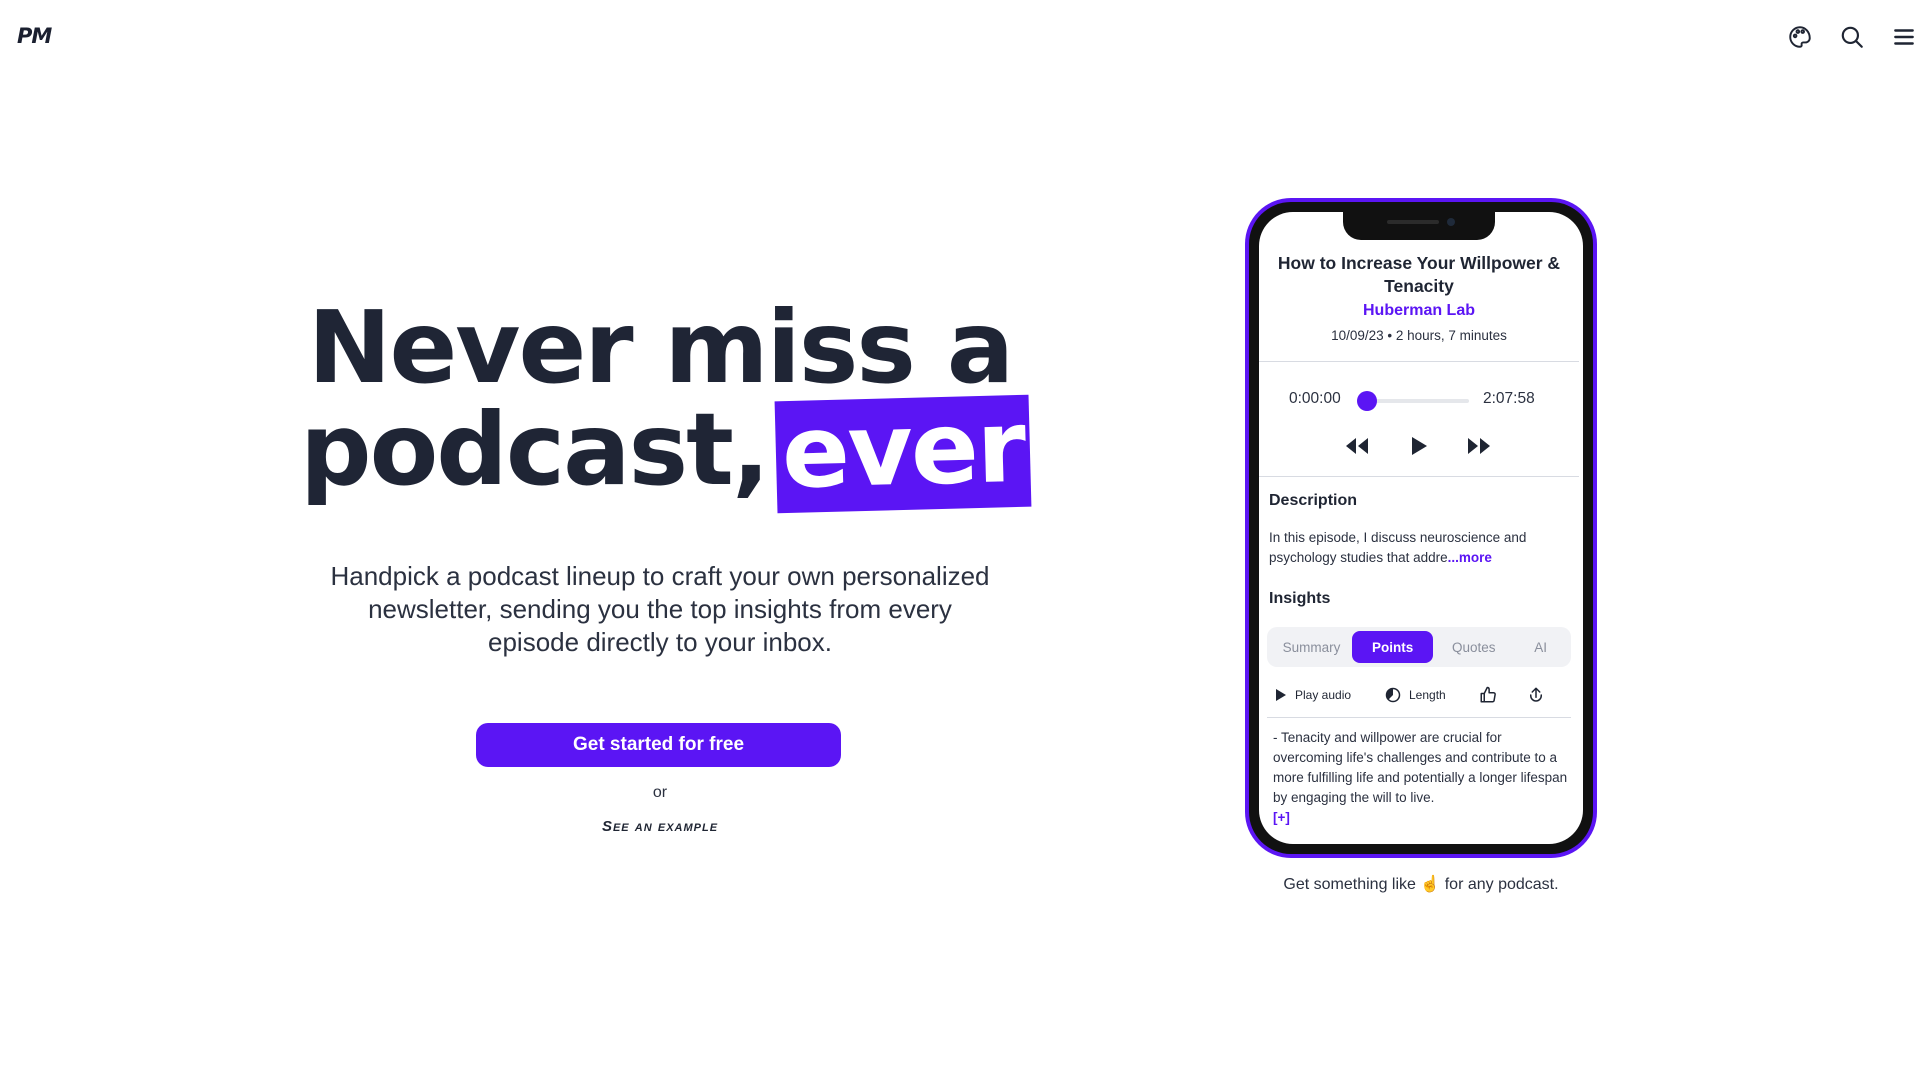 The height and width of the screenshot is (1080, 1920). I want to click on menu-icon, so click(1904, 37).